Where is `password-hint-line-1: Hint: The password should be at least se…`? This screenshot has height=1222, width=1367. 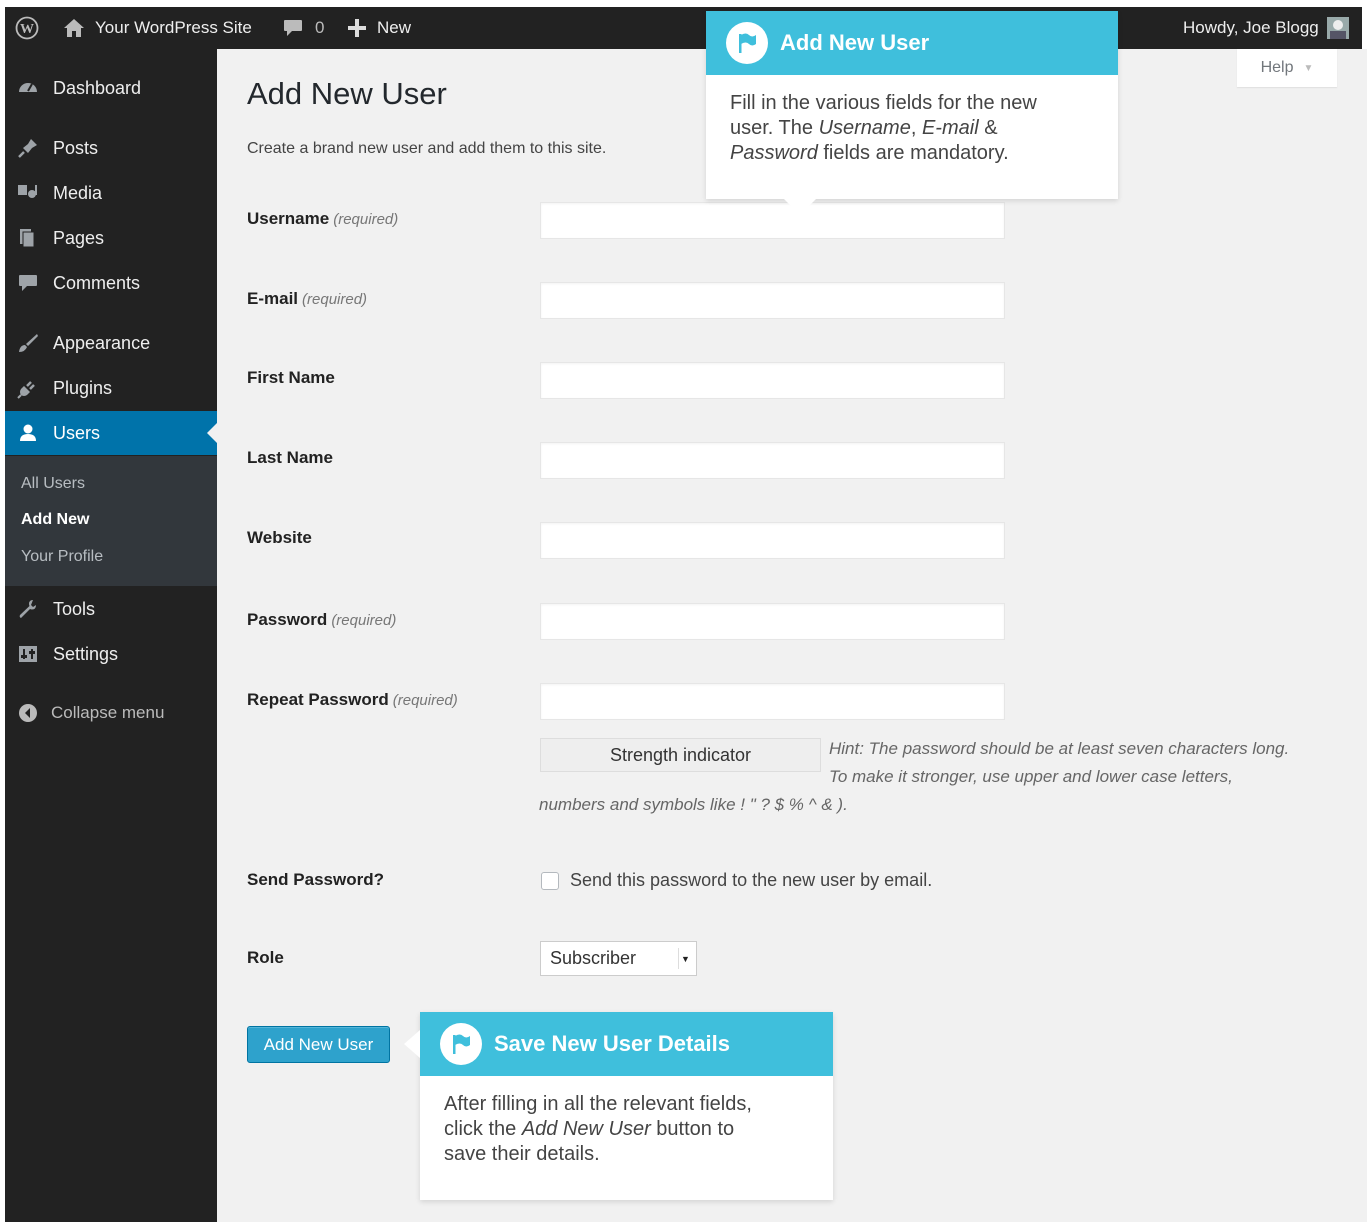 password-hint-line-1: Hint: The password should be at least se… is located at coordinates (1059, 748).